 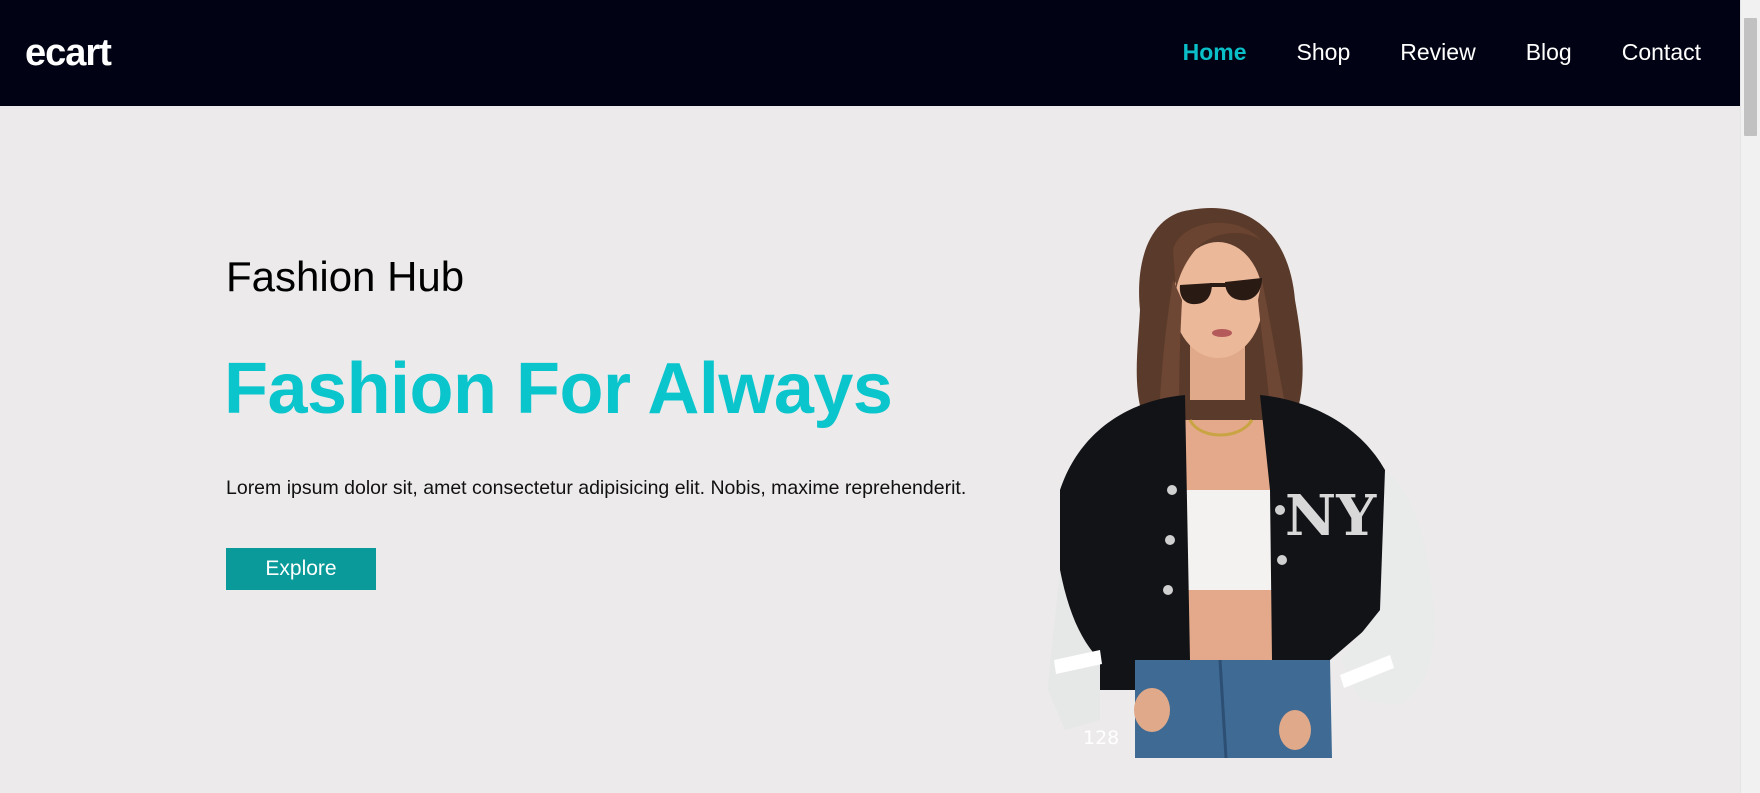 I want to click on image-caption: 128, so click(x=1101, y=738).